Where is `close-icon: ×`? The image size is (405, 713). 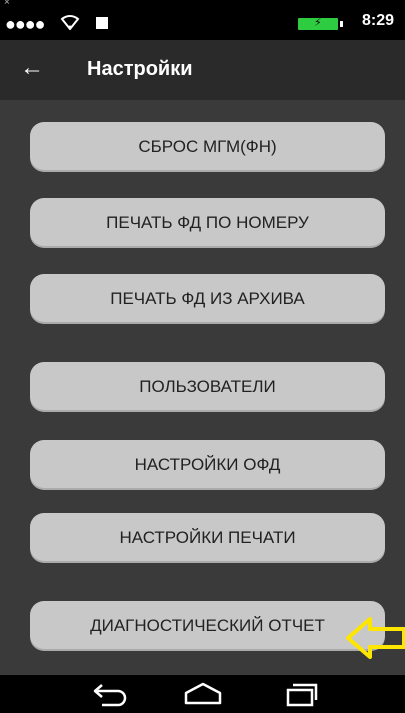 close-icon: × is located at coordinates (7, 4).